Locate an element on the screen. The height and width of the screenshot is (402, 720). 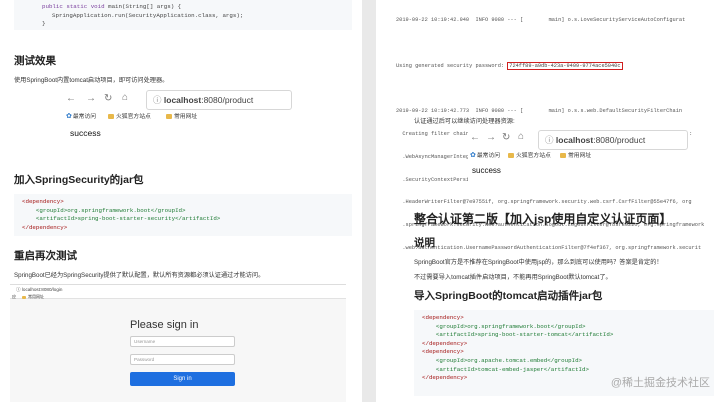
username-field: Username is located at coordinates (182, 341).